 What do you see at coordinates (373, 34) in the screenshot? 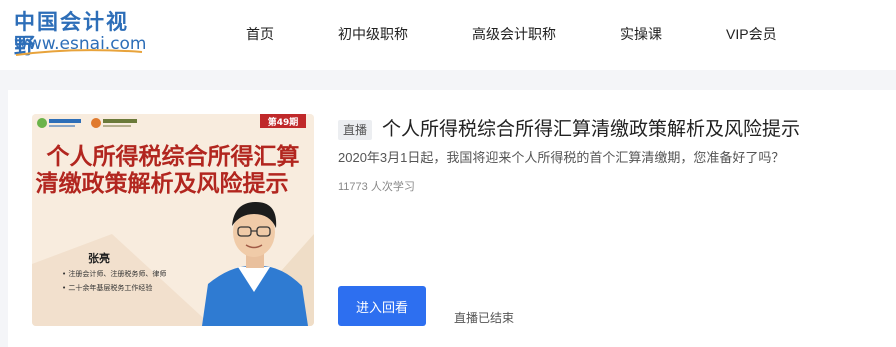
I see `nav-item-junior-intermediate: 初中级职称` at bounding box center [373, 34].